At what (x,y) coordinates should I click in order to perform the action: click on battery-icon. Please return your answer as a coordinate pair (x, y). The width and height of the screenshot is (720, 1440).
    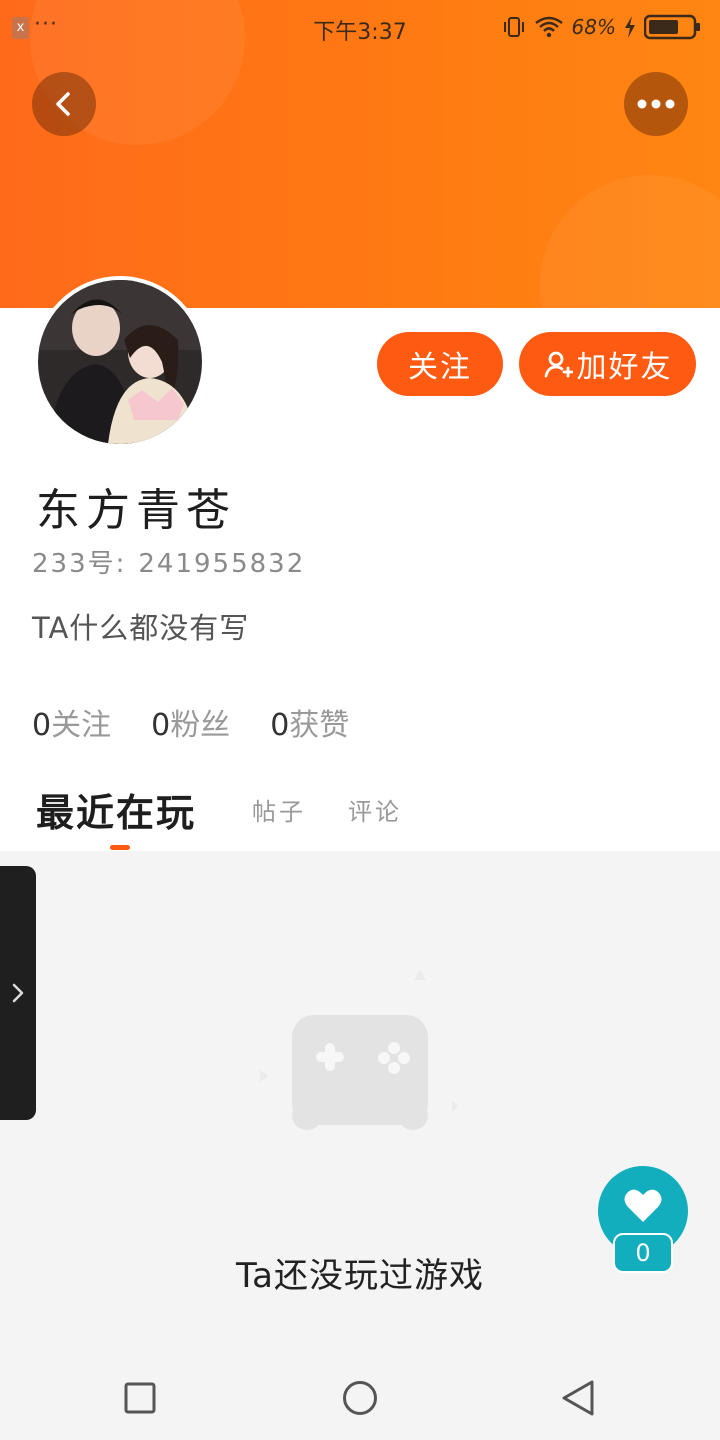
    Looking at the image, I should click on (672, 27).